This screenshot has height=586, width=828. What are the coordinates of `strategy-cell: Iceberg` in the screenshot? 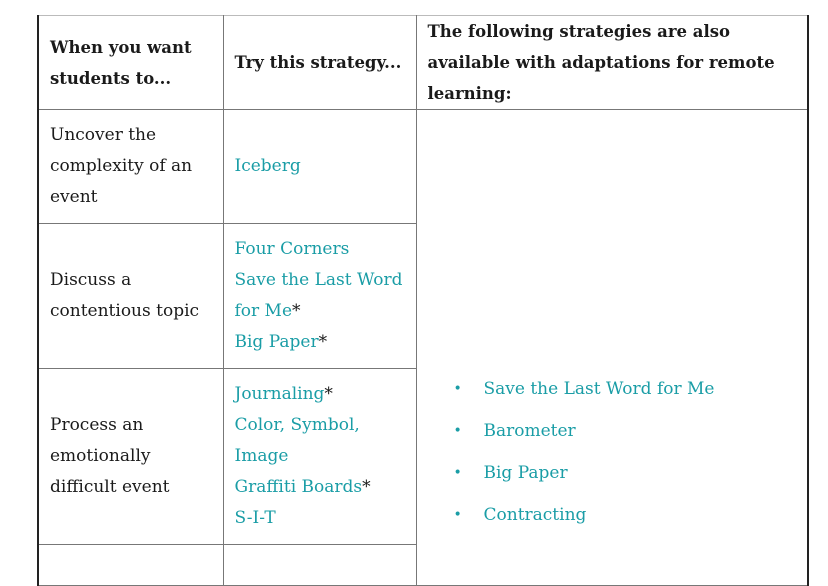 It's located at (319, 166).